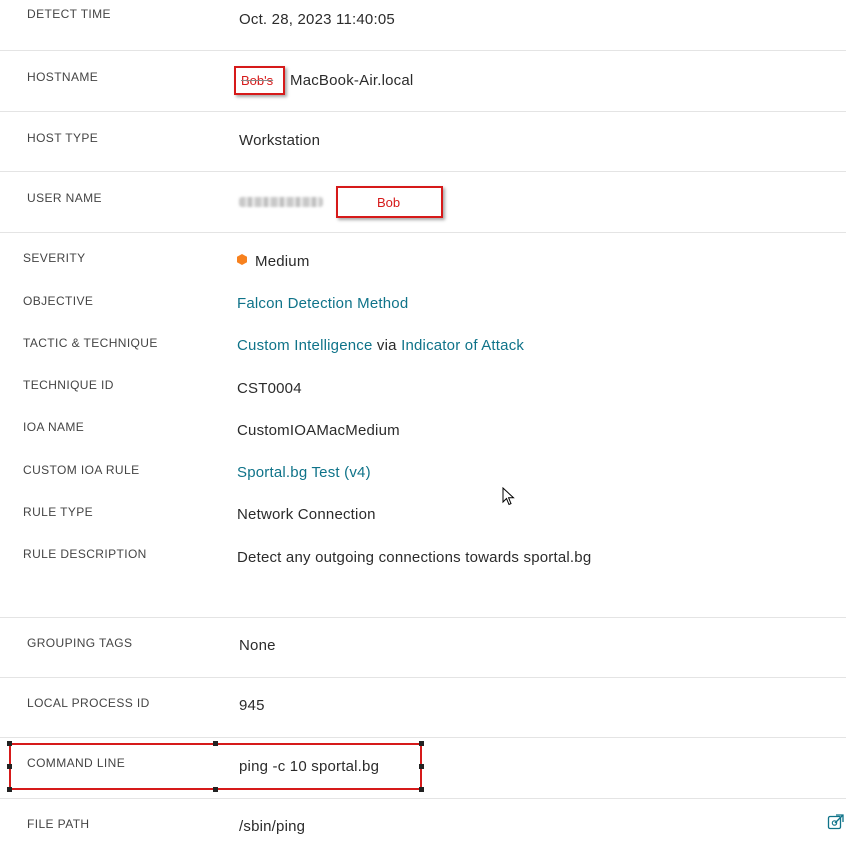 The image size is (866, 852). I want to click on hostname-redacted-overlay: Bob's, so click(257, 80).